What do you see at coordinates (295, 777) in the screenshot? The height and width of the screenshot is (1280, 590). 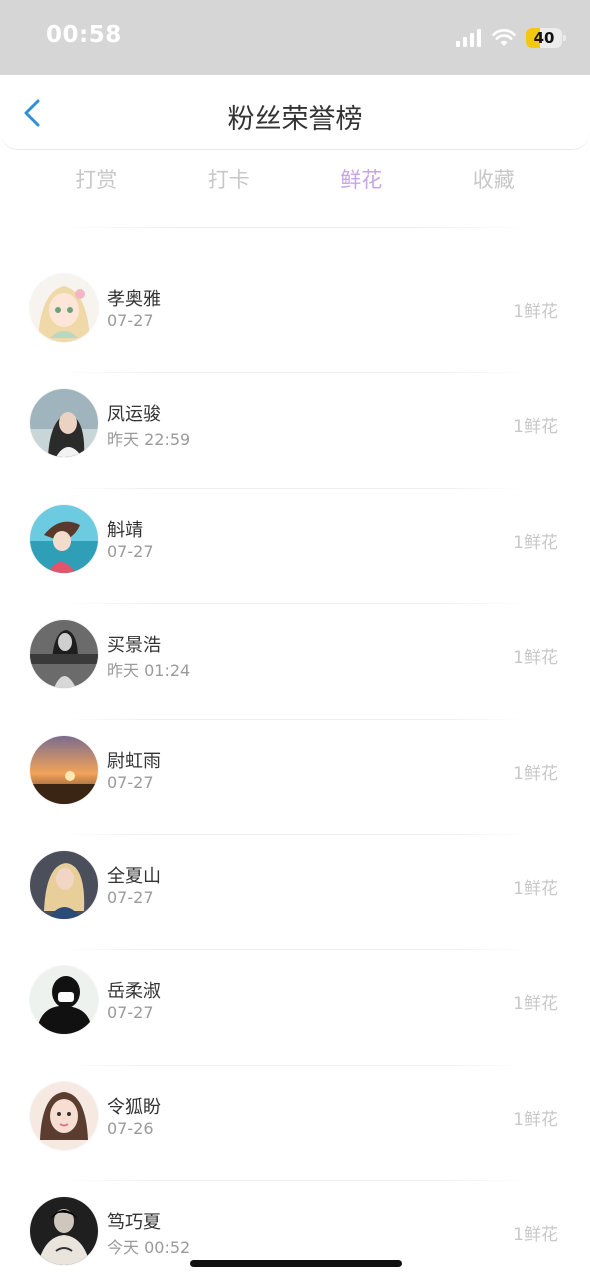 I see `fan-list-item: 尉虹雨 07-27 1鲜花` at bounding box center [295, 777].